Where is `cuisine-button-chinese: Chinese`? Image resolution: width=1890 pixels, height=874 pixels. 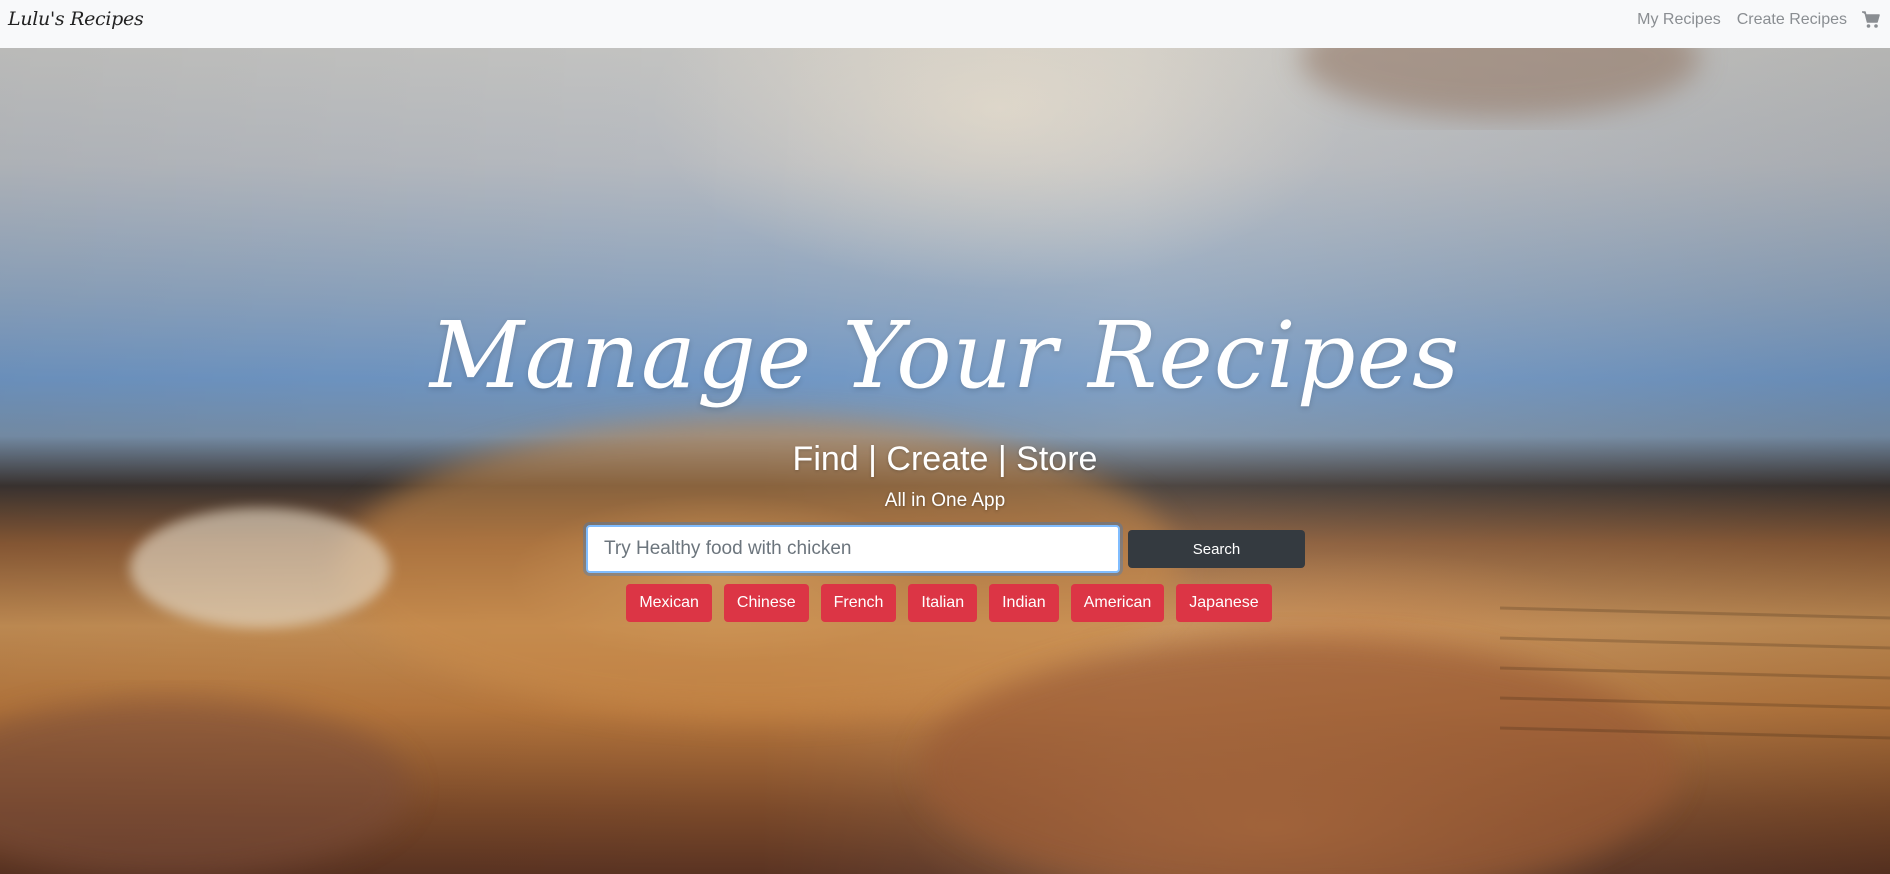
cuisine-button-chinese: Chinese is located at coordinates (766, 603).